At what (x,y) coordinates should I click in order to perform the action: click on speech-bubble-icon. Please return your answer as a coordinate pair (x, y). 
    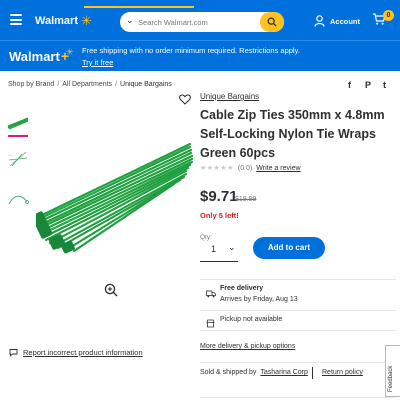
    Looking at the image, I should click on (13, 353).